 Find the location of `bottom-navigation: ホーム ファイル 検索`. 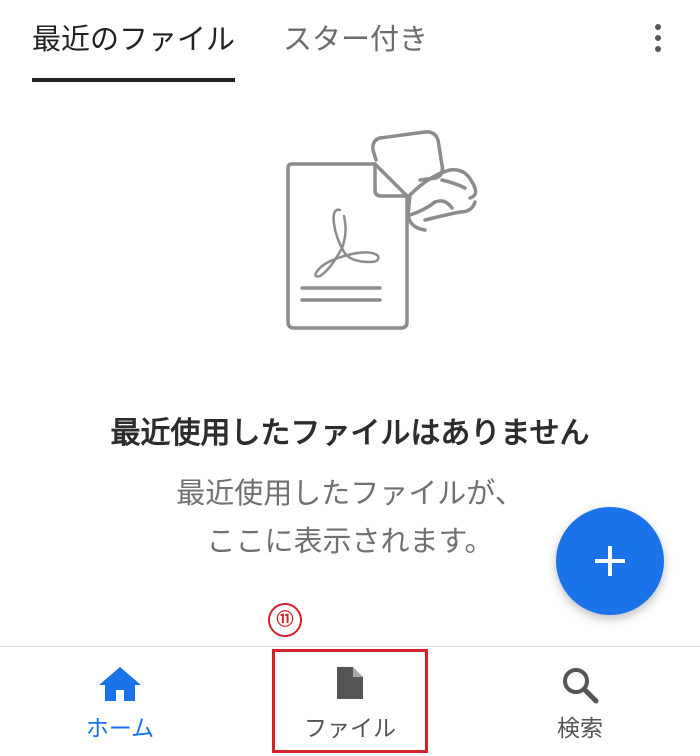

bottom-navigation: ホーム ファイル 検索 is located at coordinates (350, 701).